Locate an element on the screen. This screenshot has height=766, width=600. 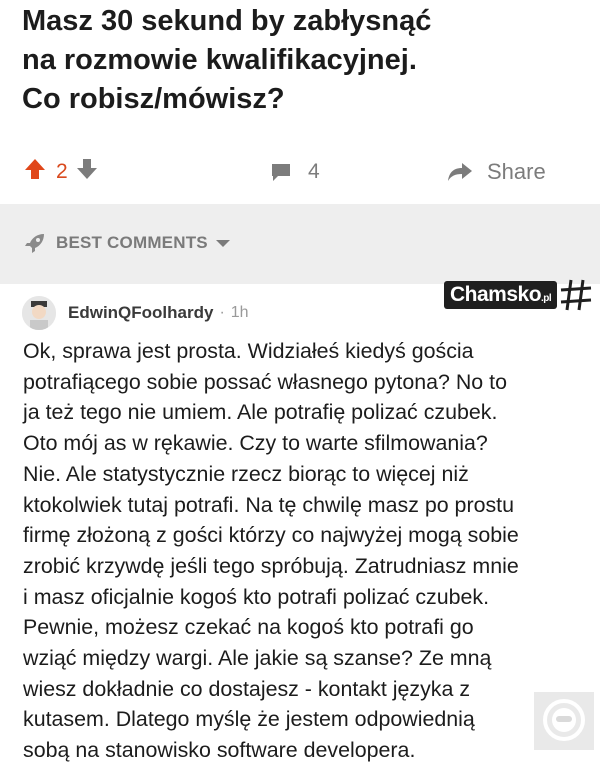
post-action-bar: 2 4 Share is located at coordinates (300, 172).